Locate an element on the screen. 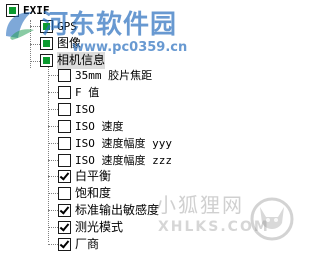 The height and width of the screenshot is (253, 320). tree-node-label: GPS is located at coordinates (67, 26).